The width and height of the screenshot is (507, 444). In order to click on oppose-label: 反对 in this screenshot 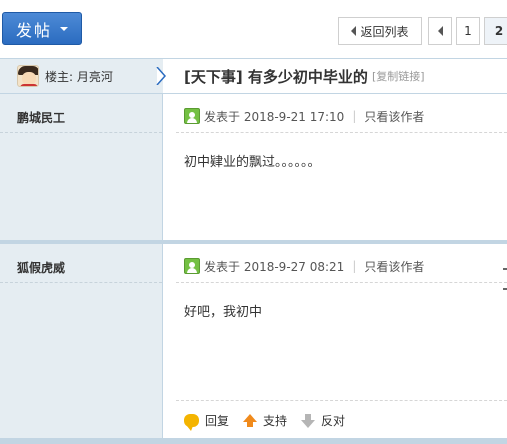, I will do `click(333, 421)`.